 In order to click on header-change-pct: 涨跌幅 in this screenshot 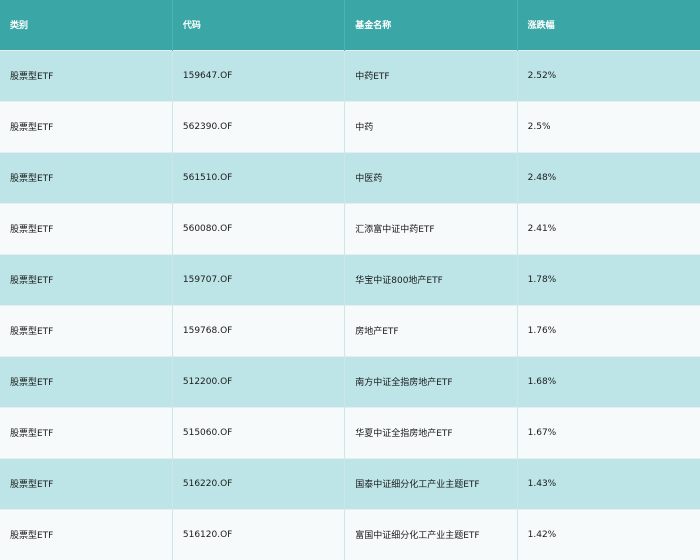, I will do `click(608, 25)`.